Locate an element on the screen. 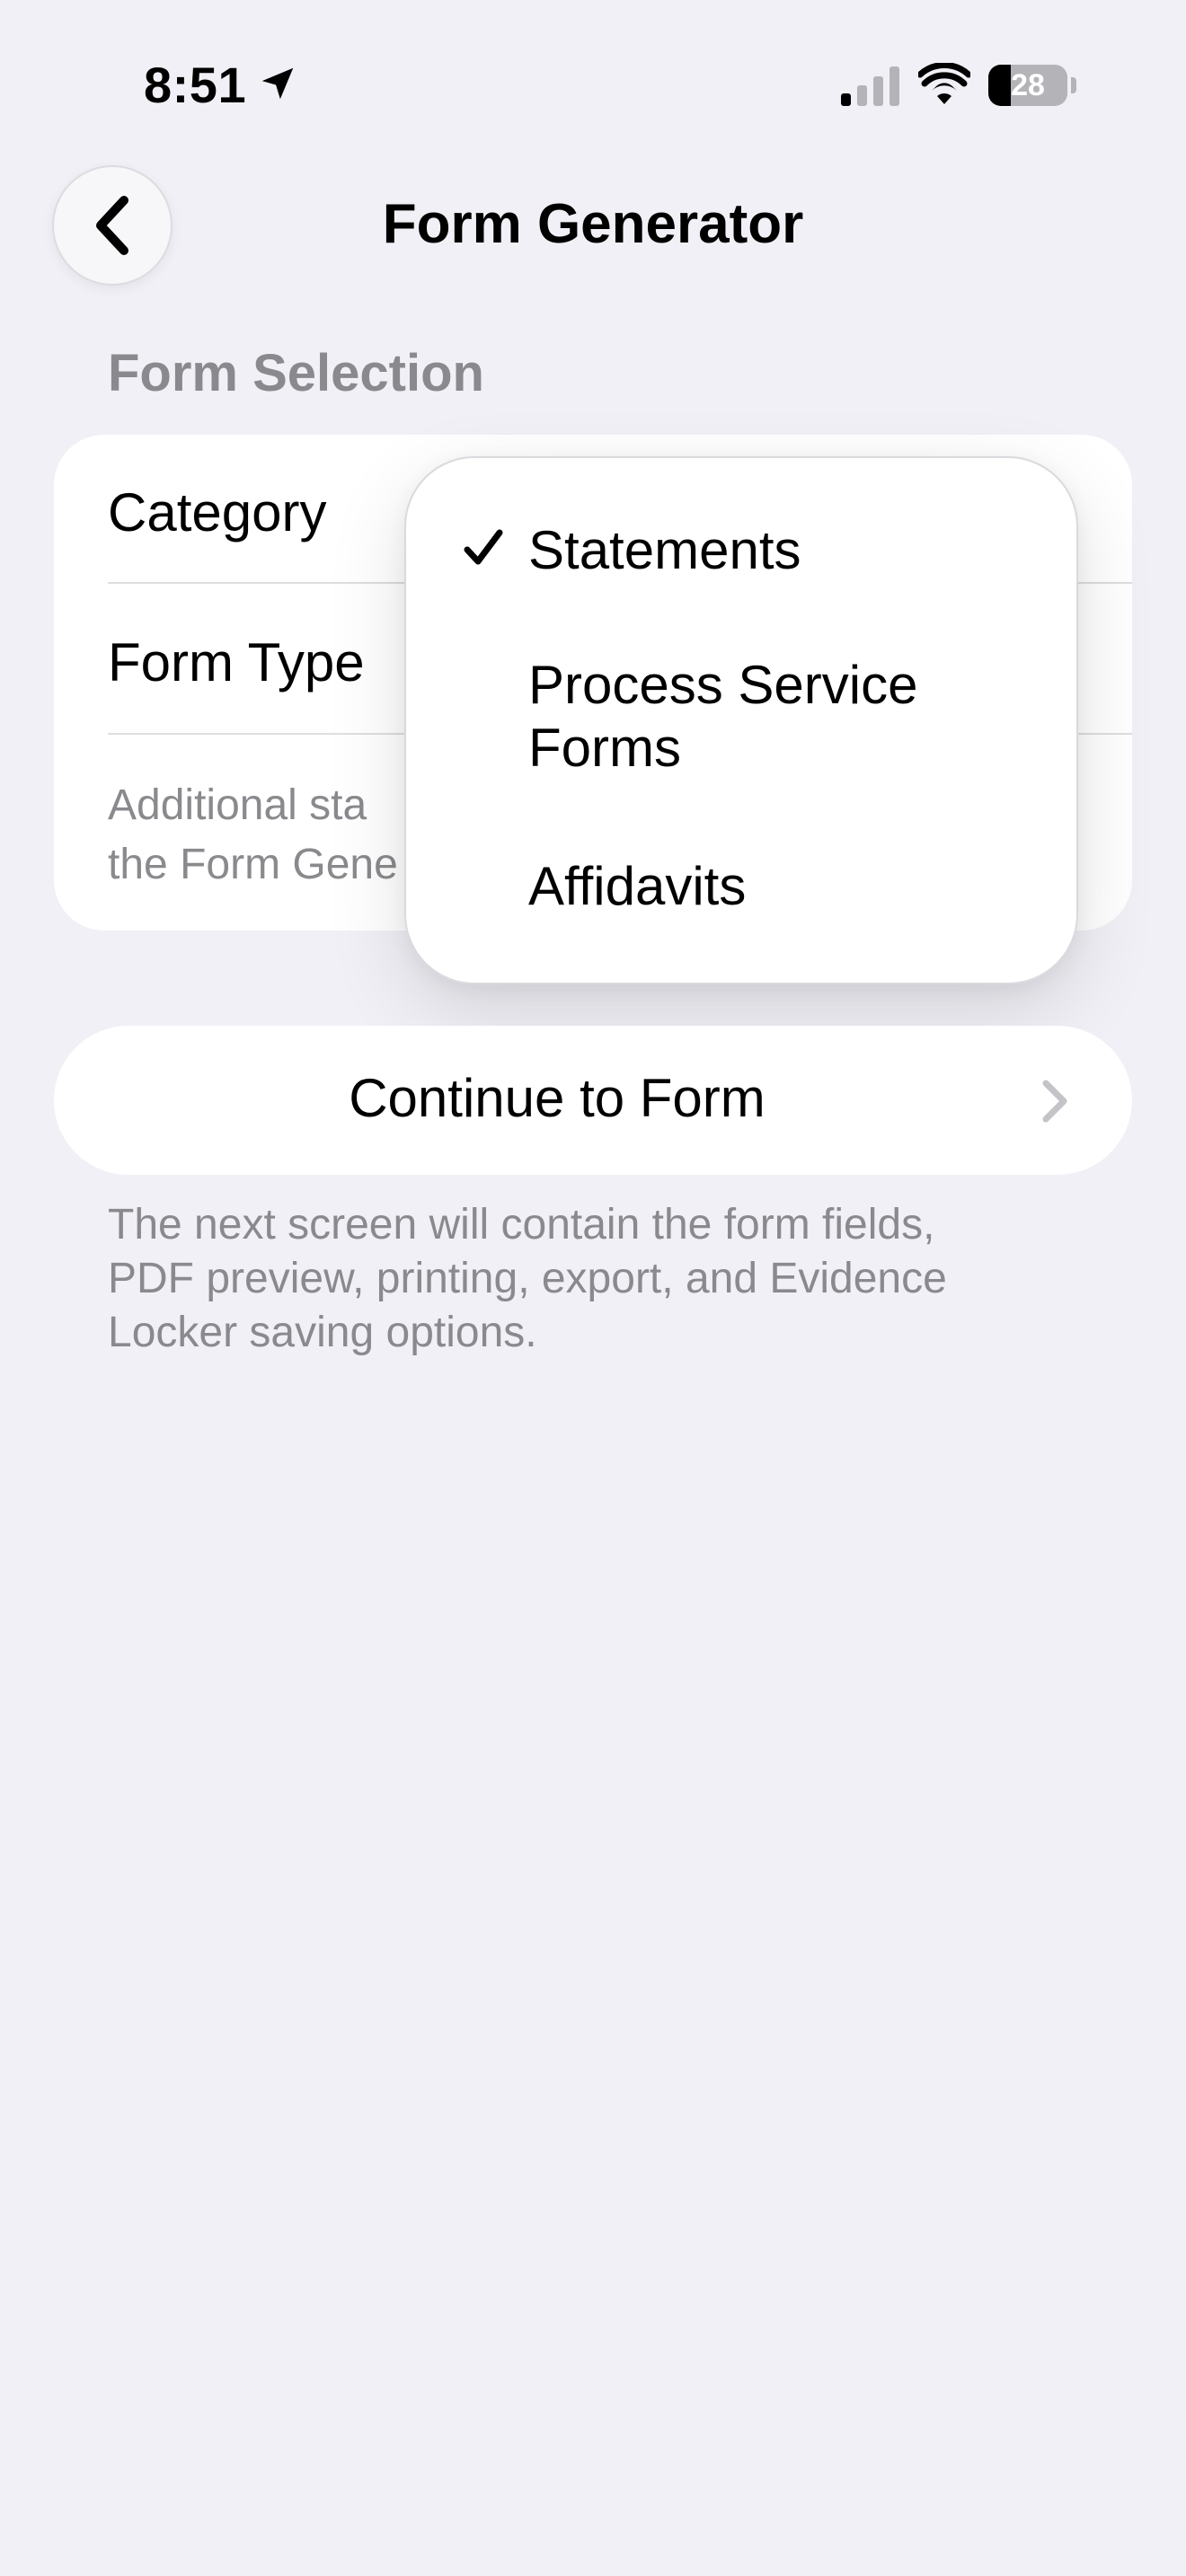 Image resolution: width=1186 pixels, height=2576 pixels. menu-item-statements: Statements is located at coordinates (779, 550).